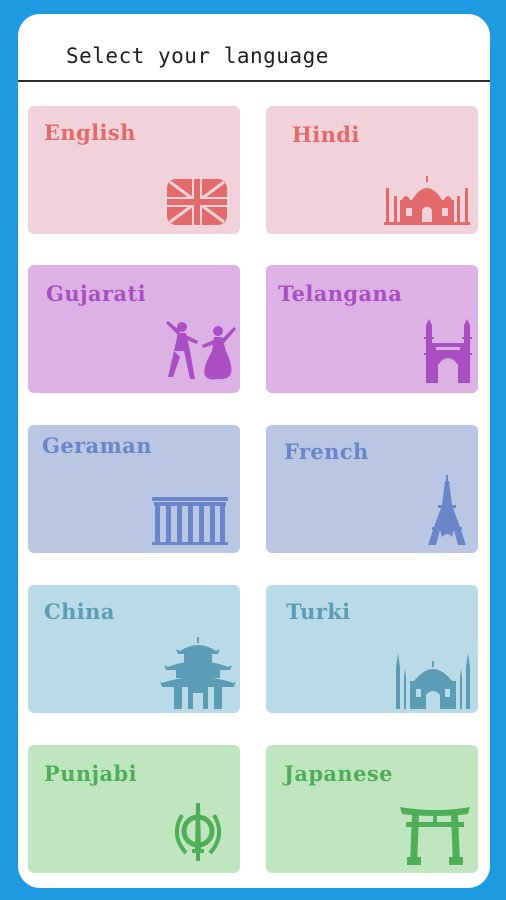  I want to click on language-label: Telangana, so click(340, 293).